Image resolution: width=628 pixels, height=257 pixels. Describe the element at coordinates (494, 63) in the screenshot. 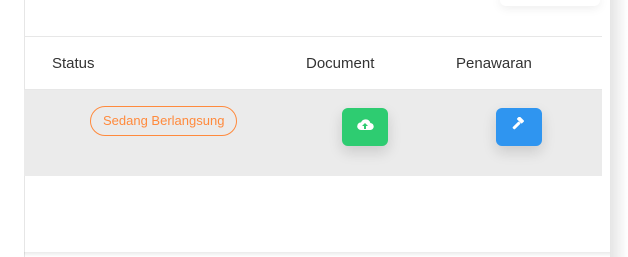

I see `offer-column-header: Penawaran` at that location.